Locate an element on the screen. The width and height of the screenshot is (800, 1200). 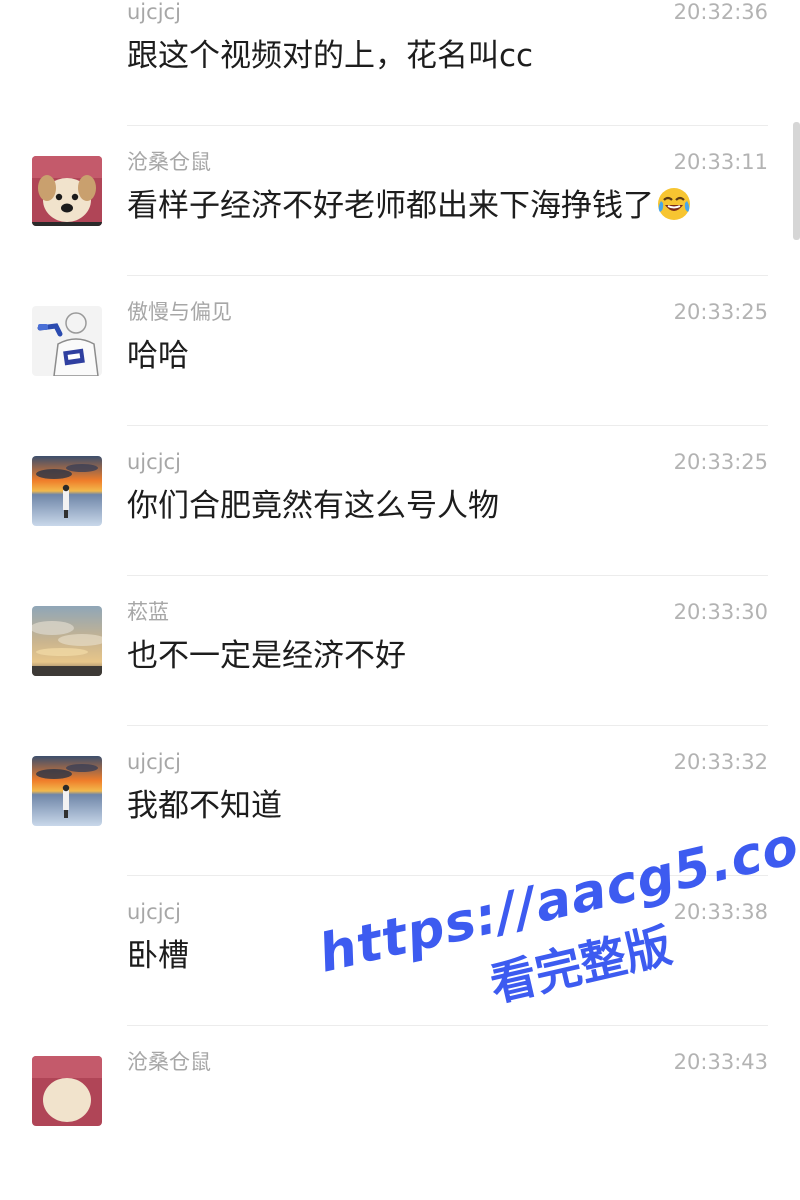
chat-message: ujcjcj 20:33:25 你们合肥竟然有这么号人物 is located at coordinates (400, 525).